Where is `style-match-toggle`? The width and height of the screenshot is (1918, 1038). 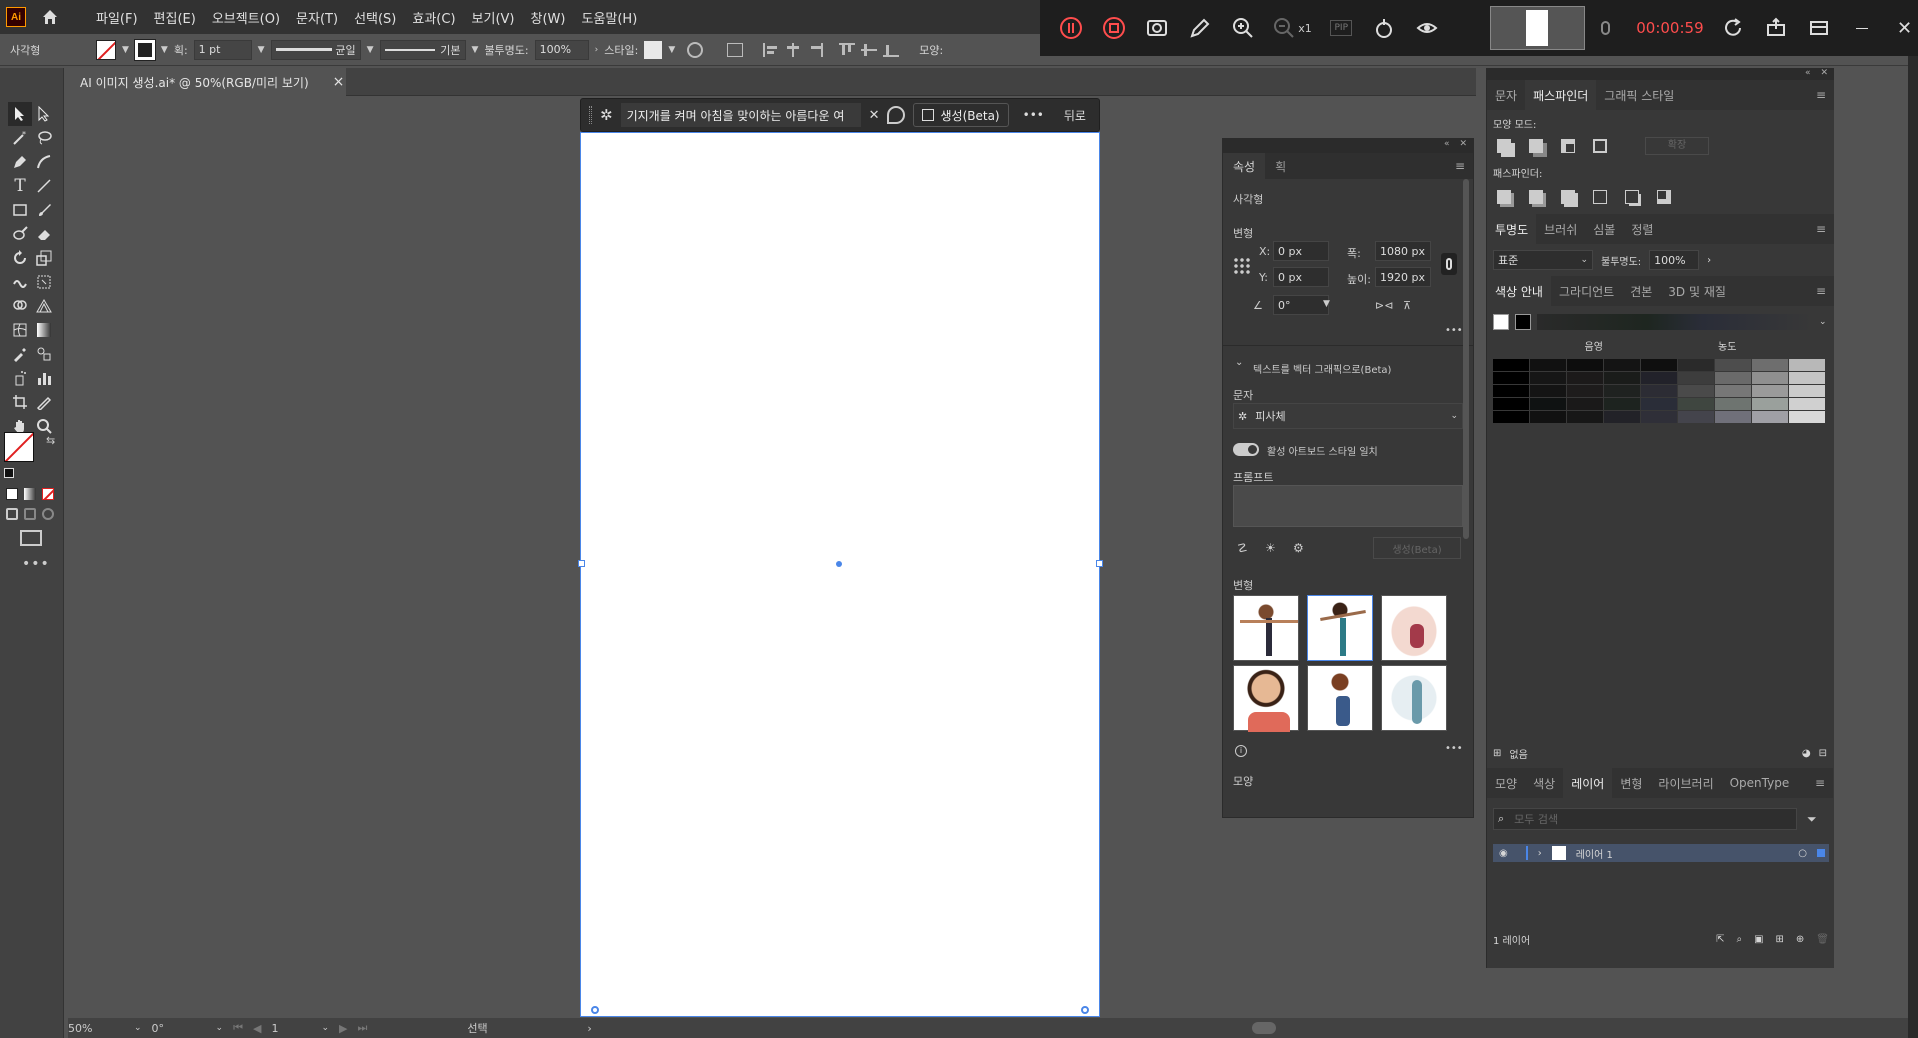
style-match-toggle is located at coordinates (1246, 449).